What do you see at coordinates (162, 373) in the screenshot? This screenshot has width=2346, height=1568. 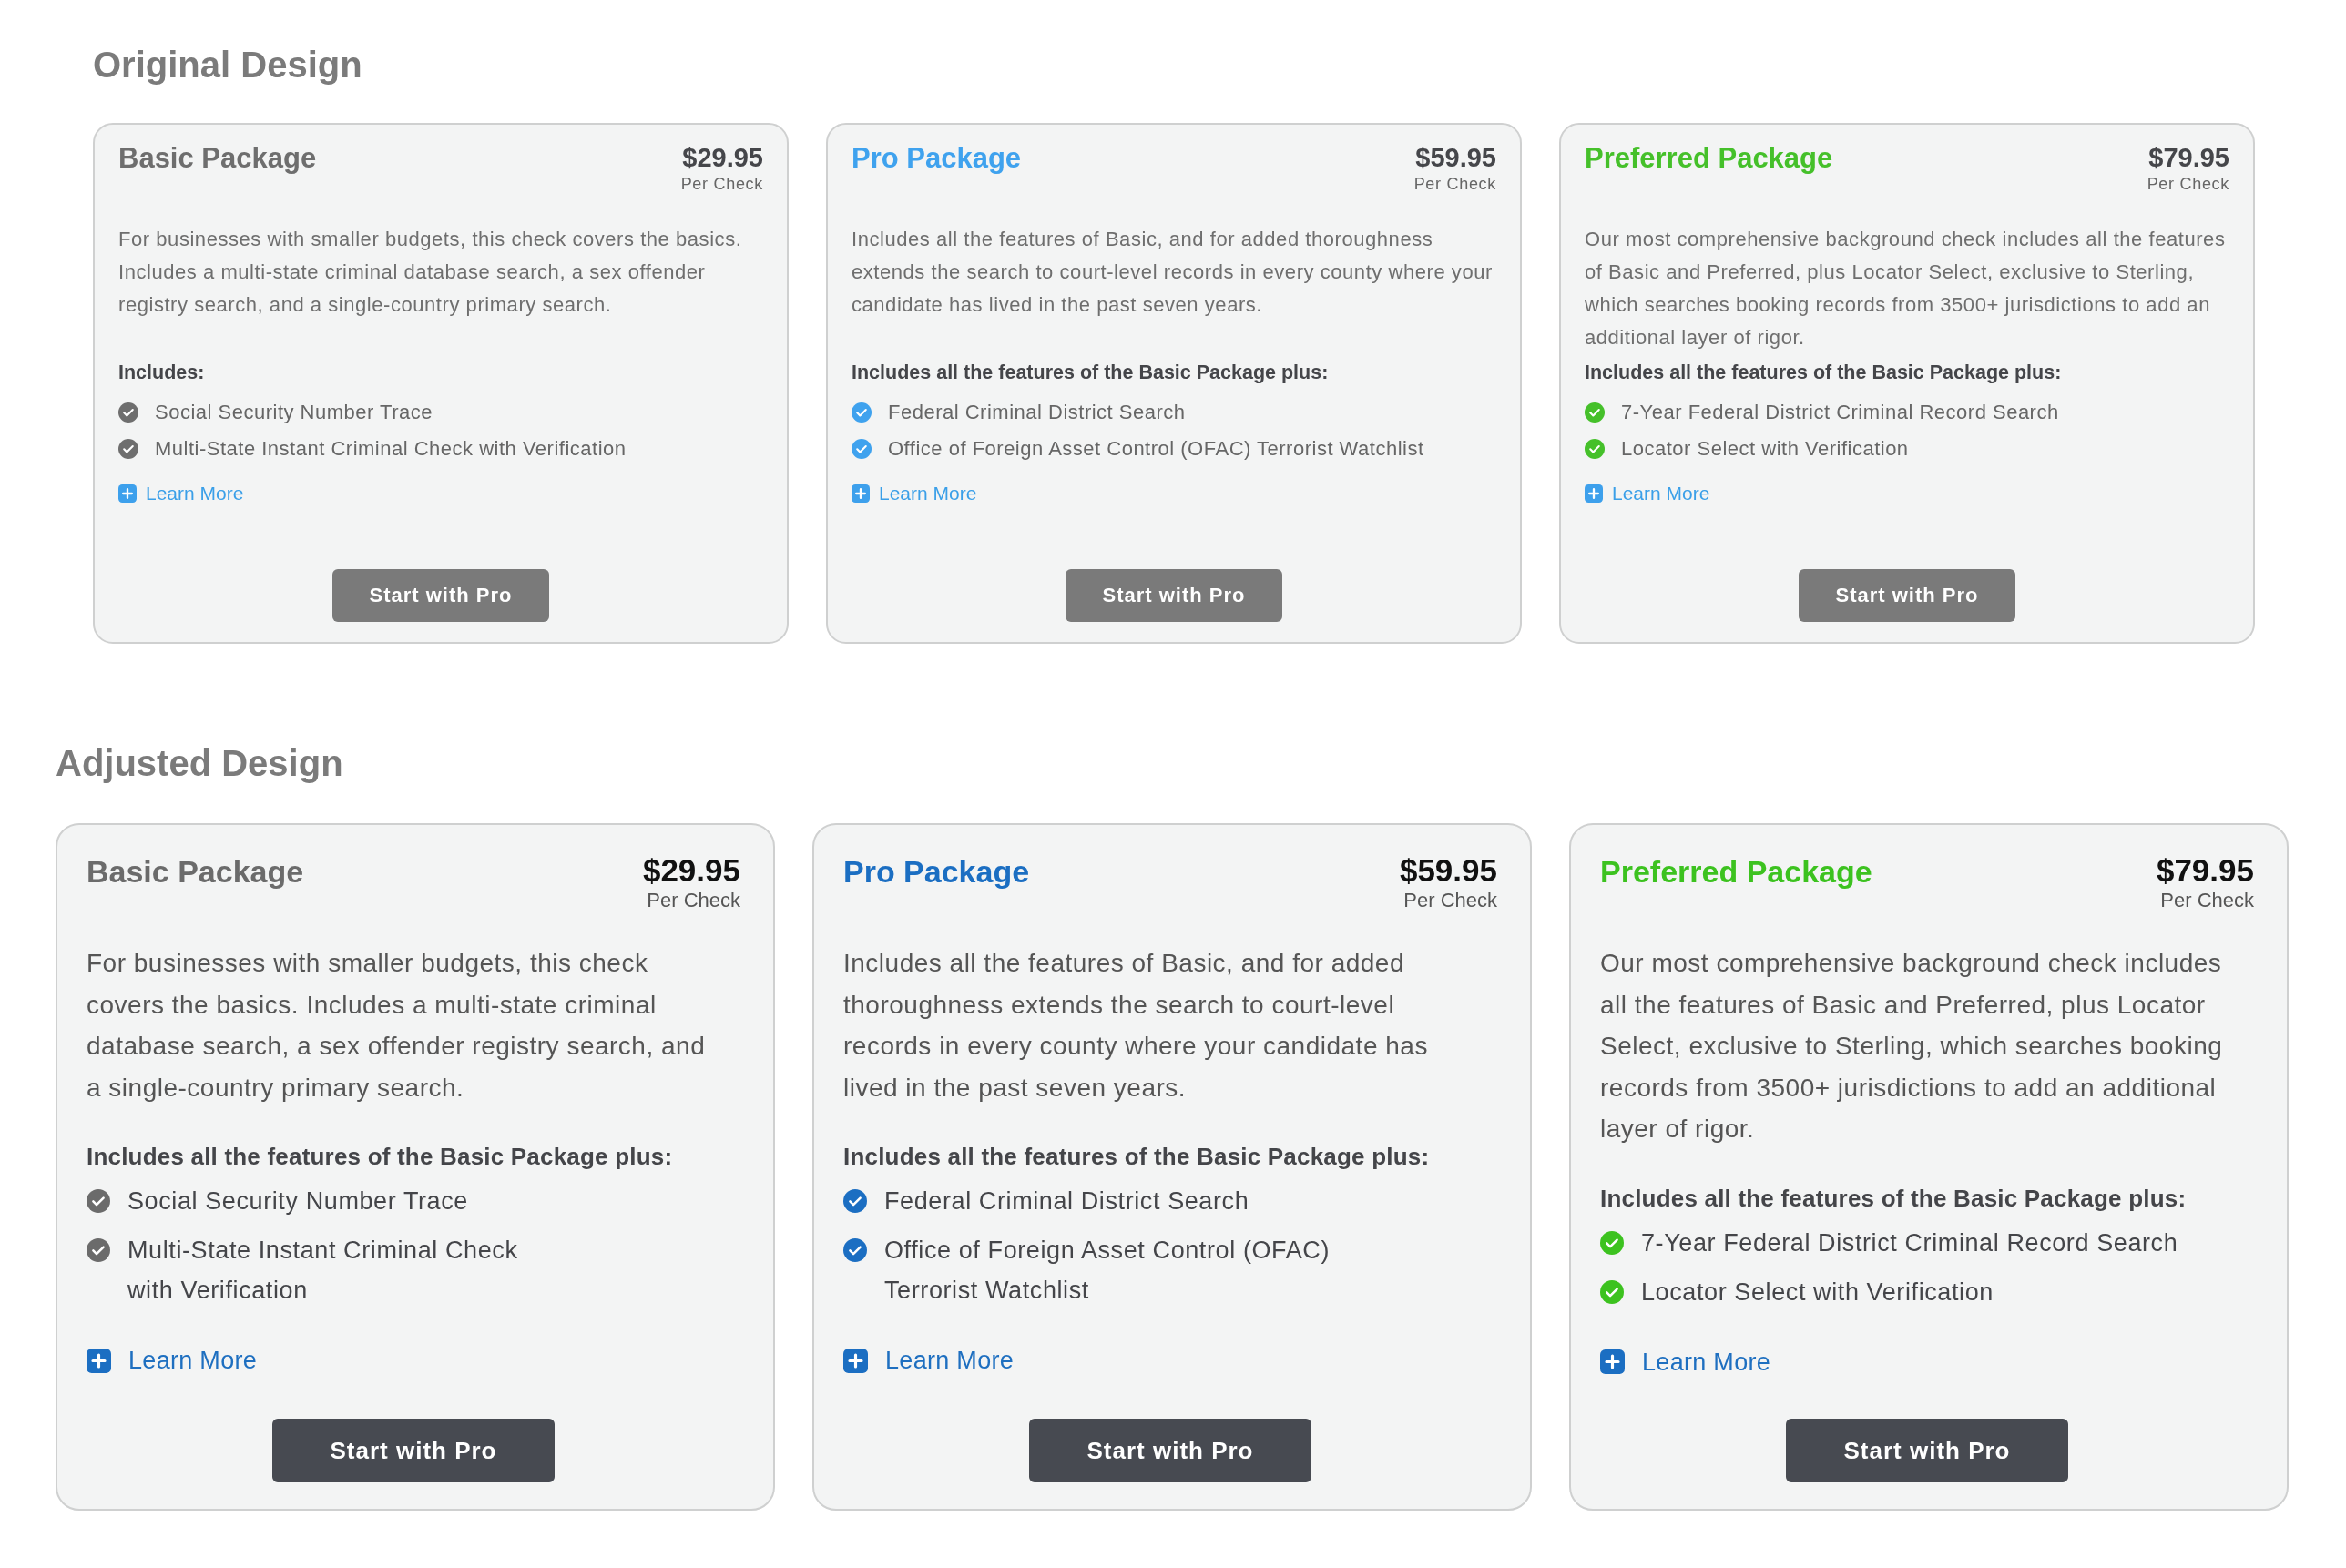 I see `features-heading: Includes:` at bounding box center [162, 373].